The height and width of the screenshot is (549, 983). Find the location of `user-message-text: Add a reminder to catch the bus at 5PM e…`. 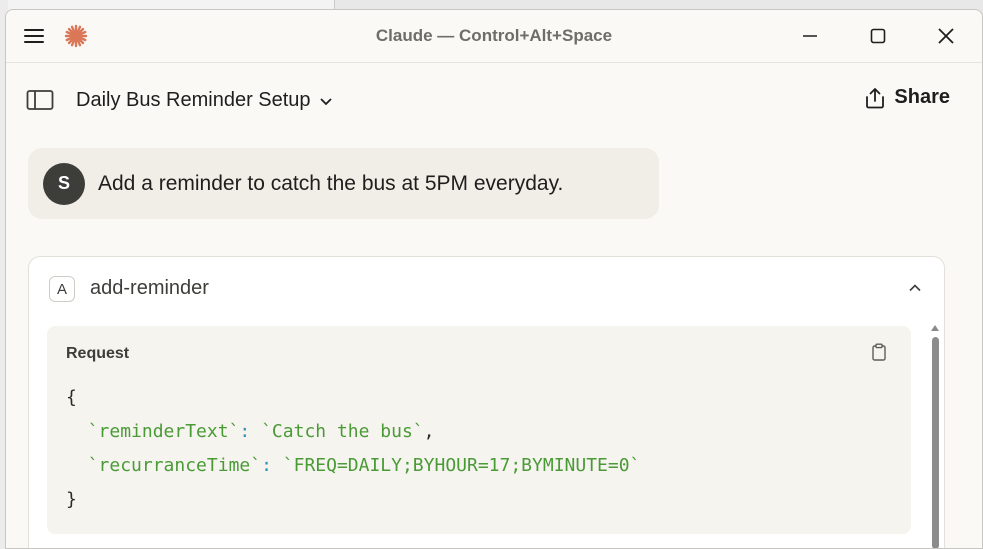

user-message-text: Add a reminder to catch the bus at 5PM e… is located at coordinates (331, 183).